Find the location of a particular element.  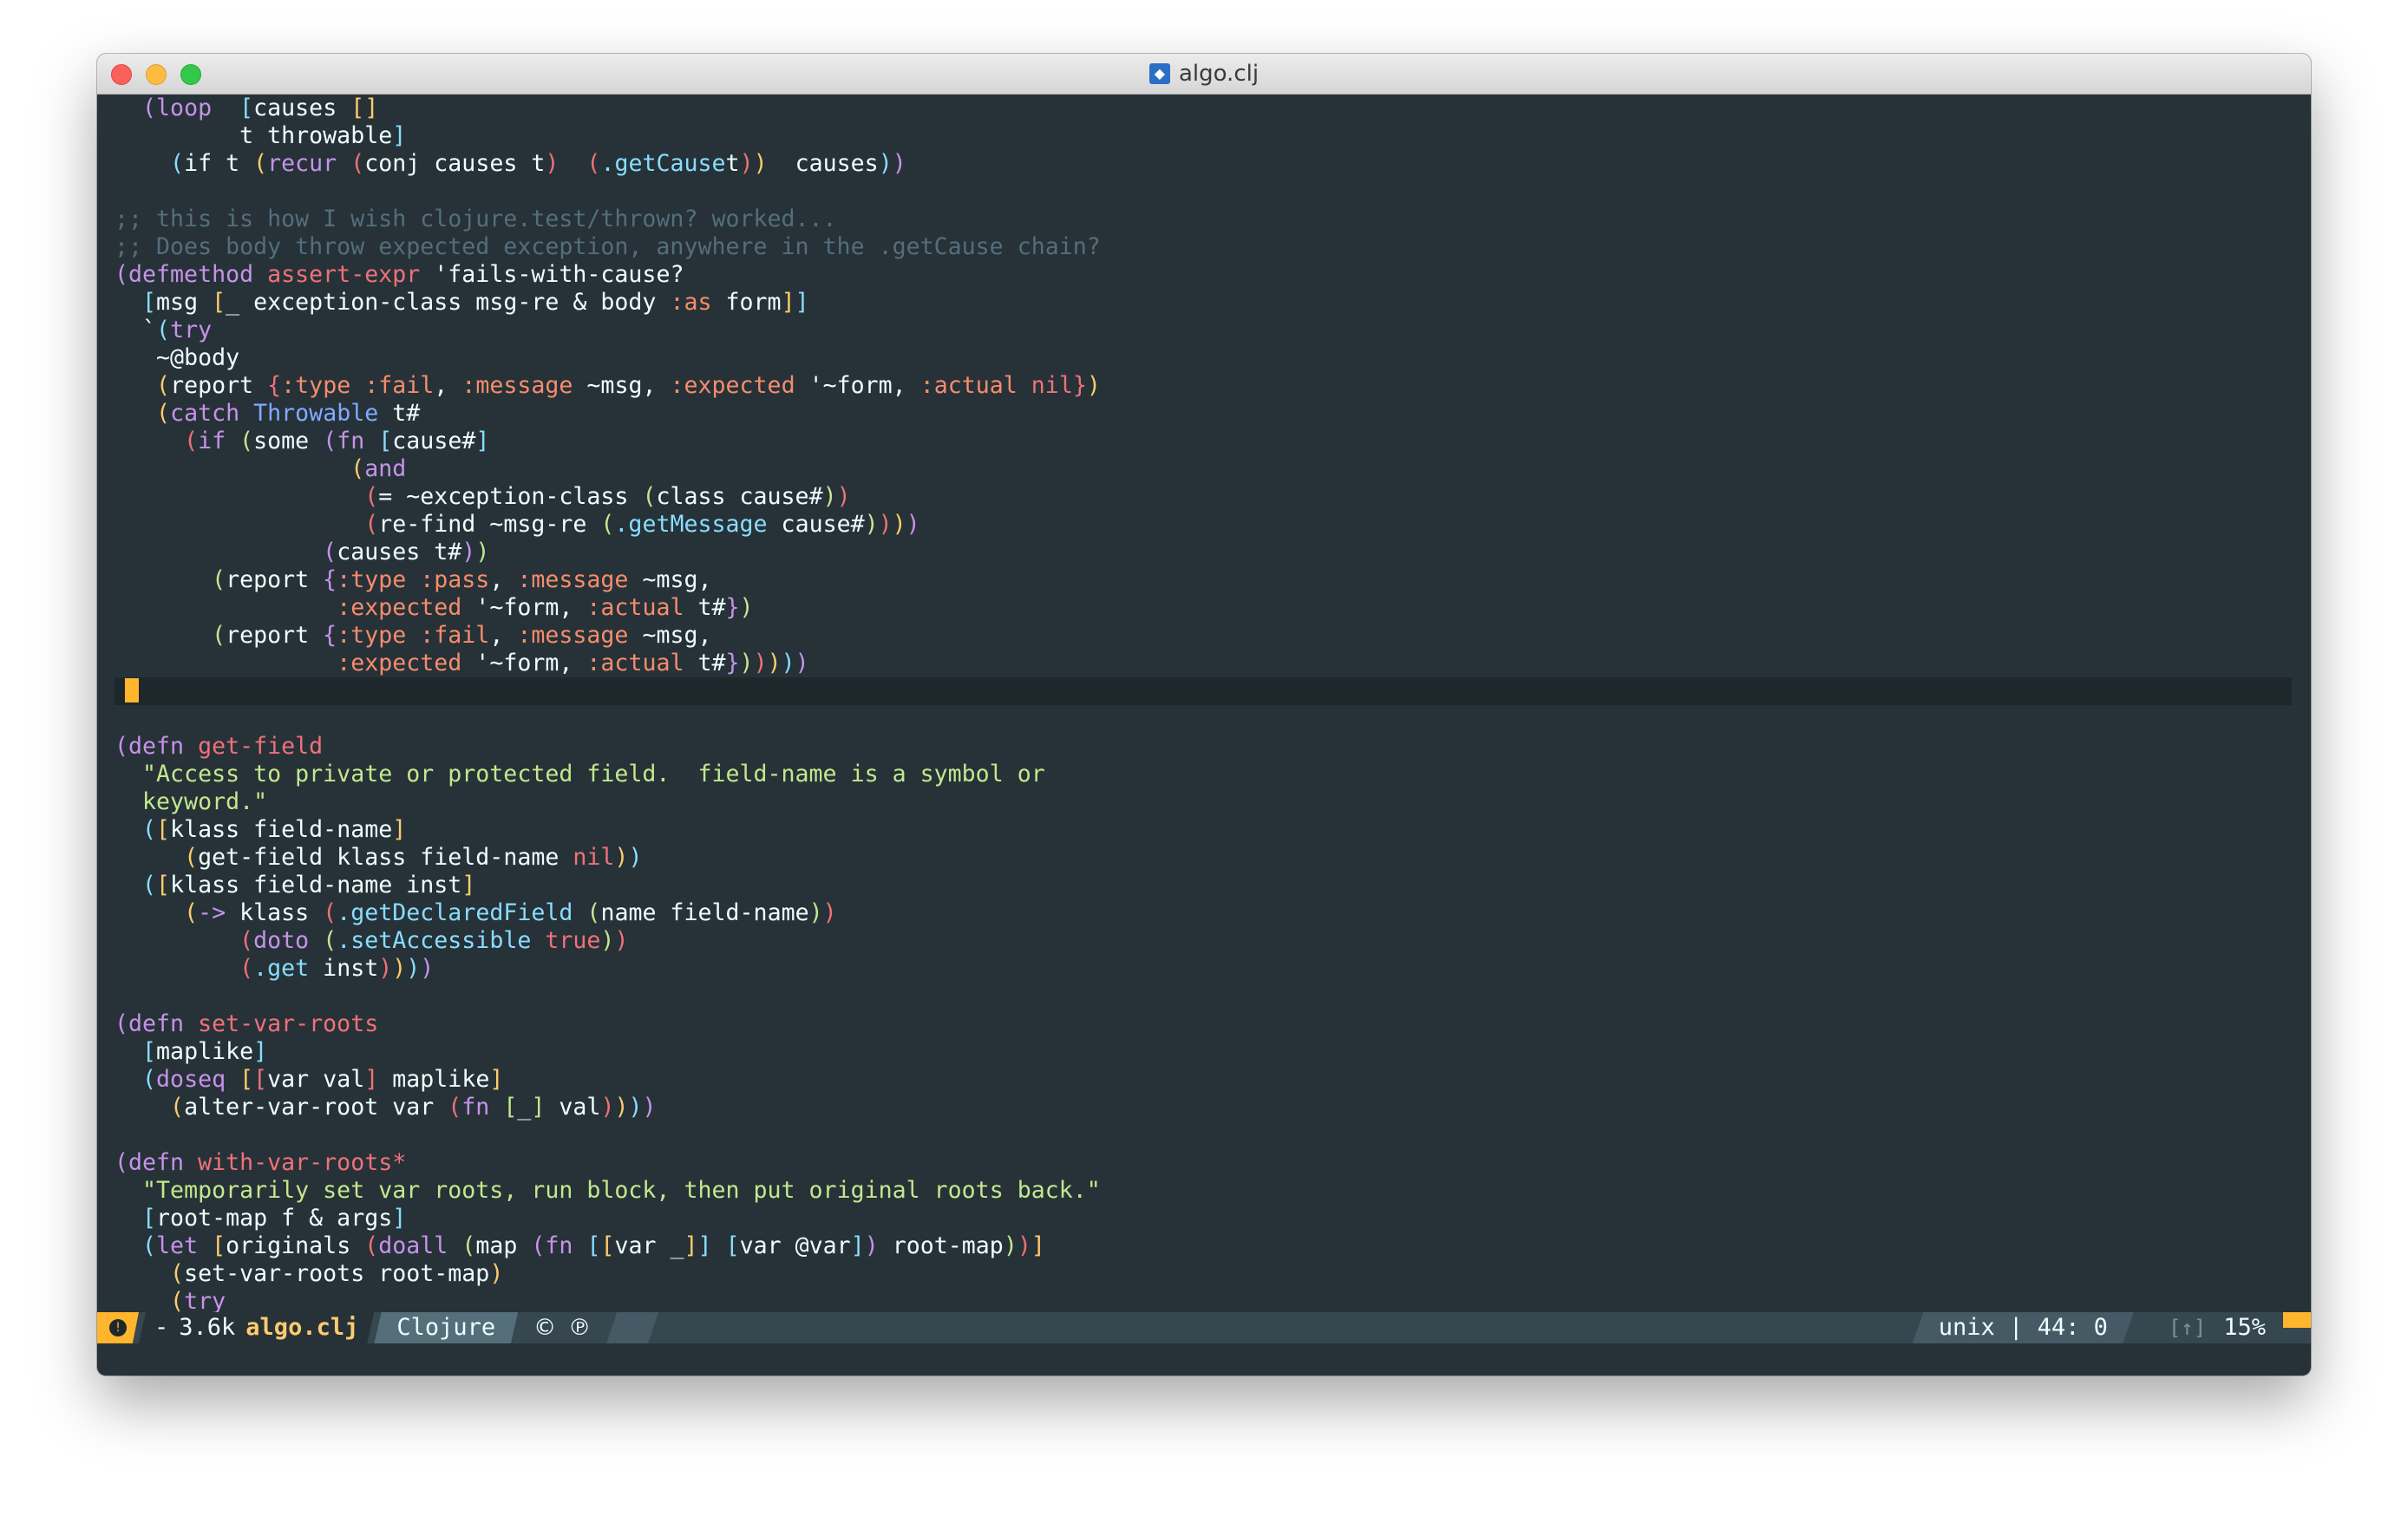

code-line: (get-field klass field-name nil)) is located at coordinates (1203, 858).